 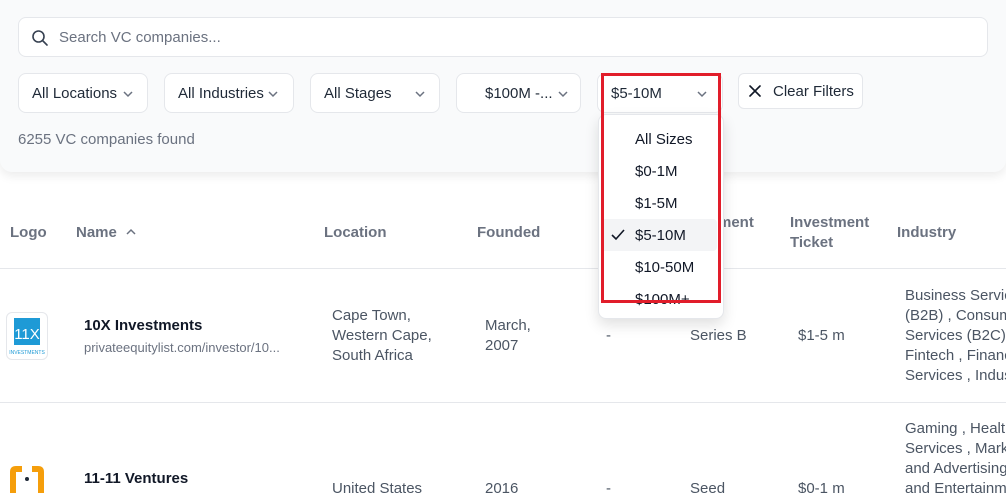 I want to click on size-select: $5-10M, so click(x=660, y=93).